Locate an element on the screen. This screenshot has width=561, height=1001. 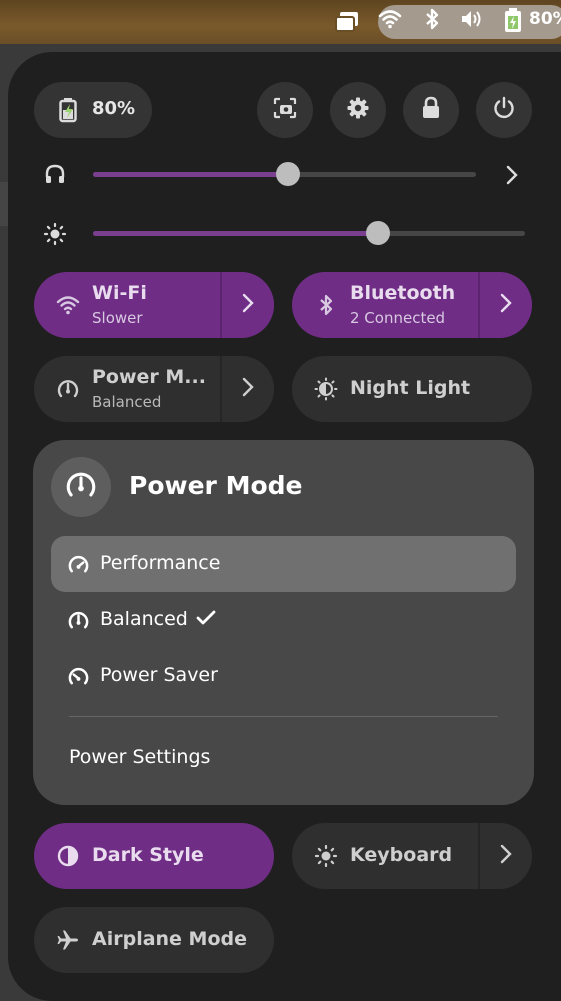
volume-slider-fill is located at coordinates (191, 174).